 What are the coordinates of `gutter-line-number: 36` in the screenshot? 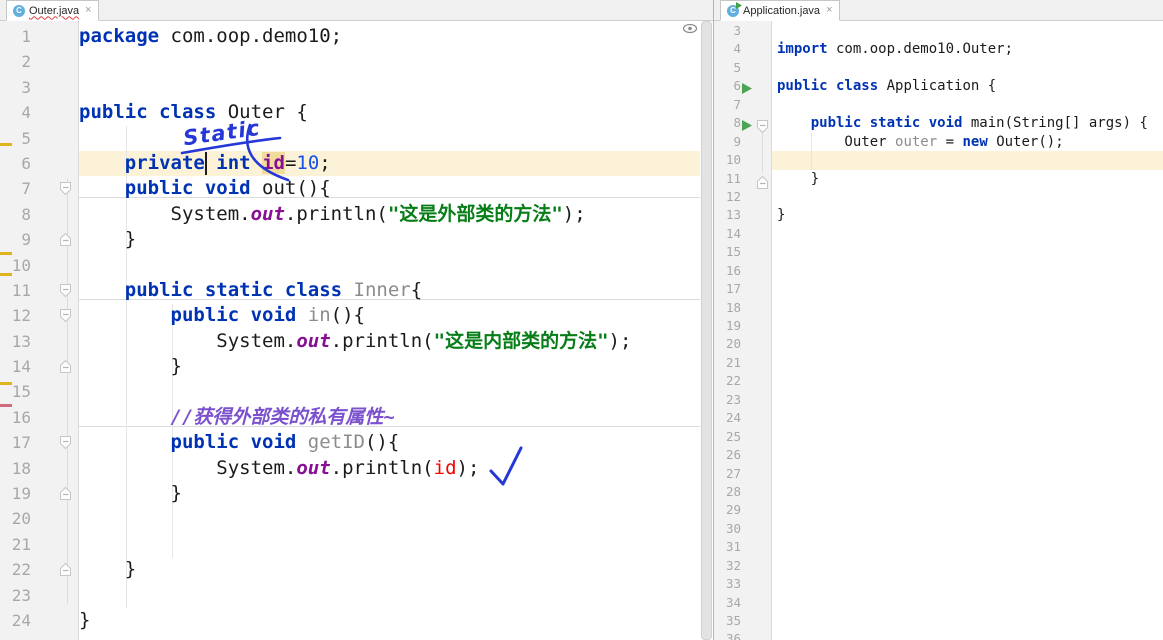 It's located at (742, 635).